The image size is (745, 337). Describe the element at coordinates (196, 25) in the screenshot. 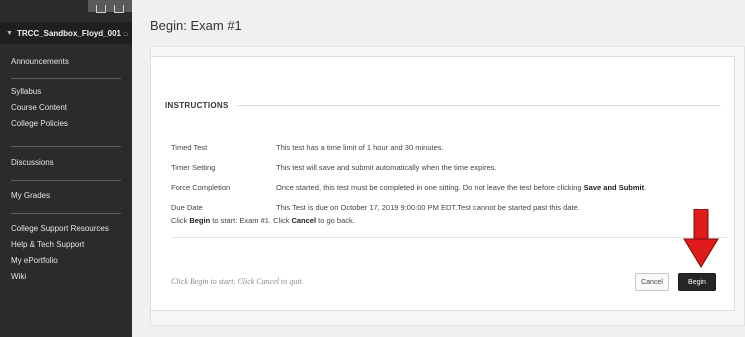

I see `page-title: Begin: Exam #1` at that location.